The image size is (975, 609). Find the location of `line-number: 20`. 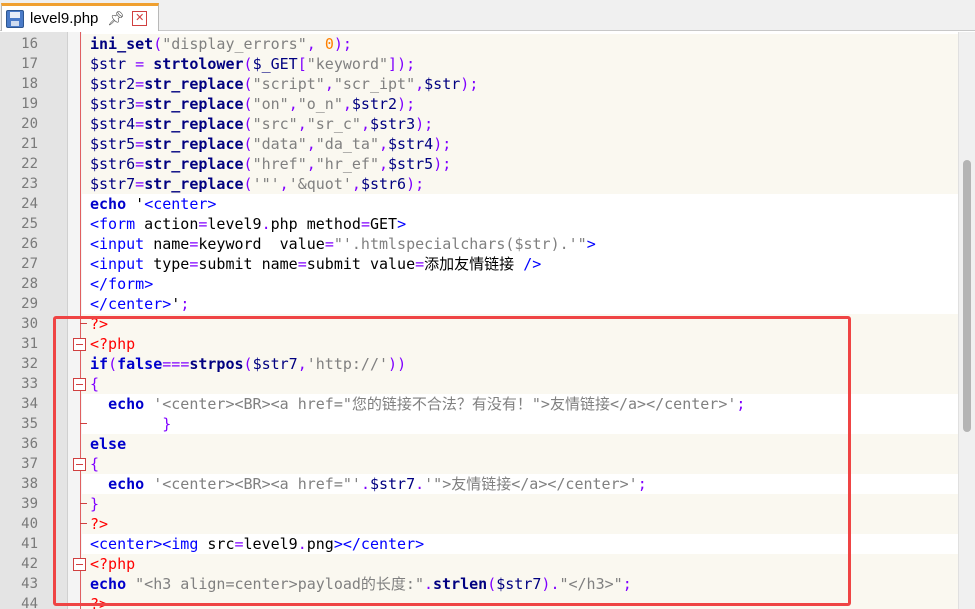

line-number: 20 is located at coordinates (29, 124).